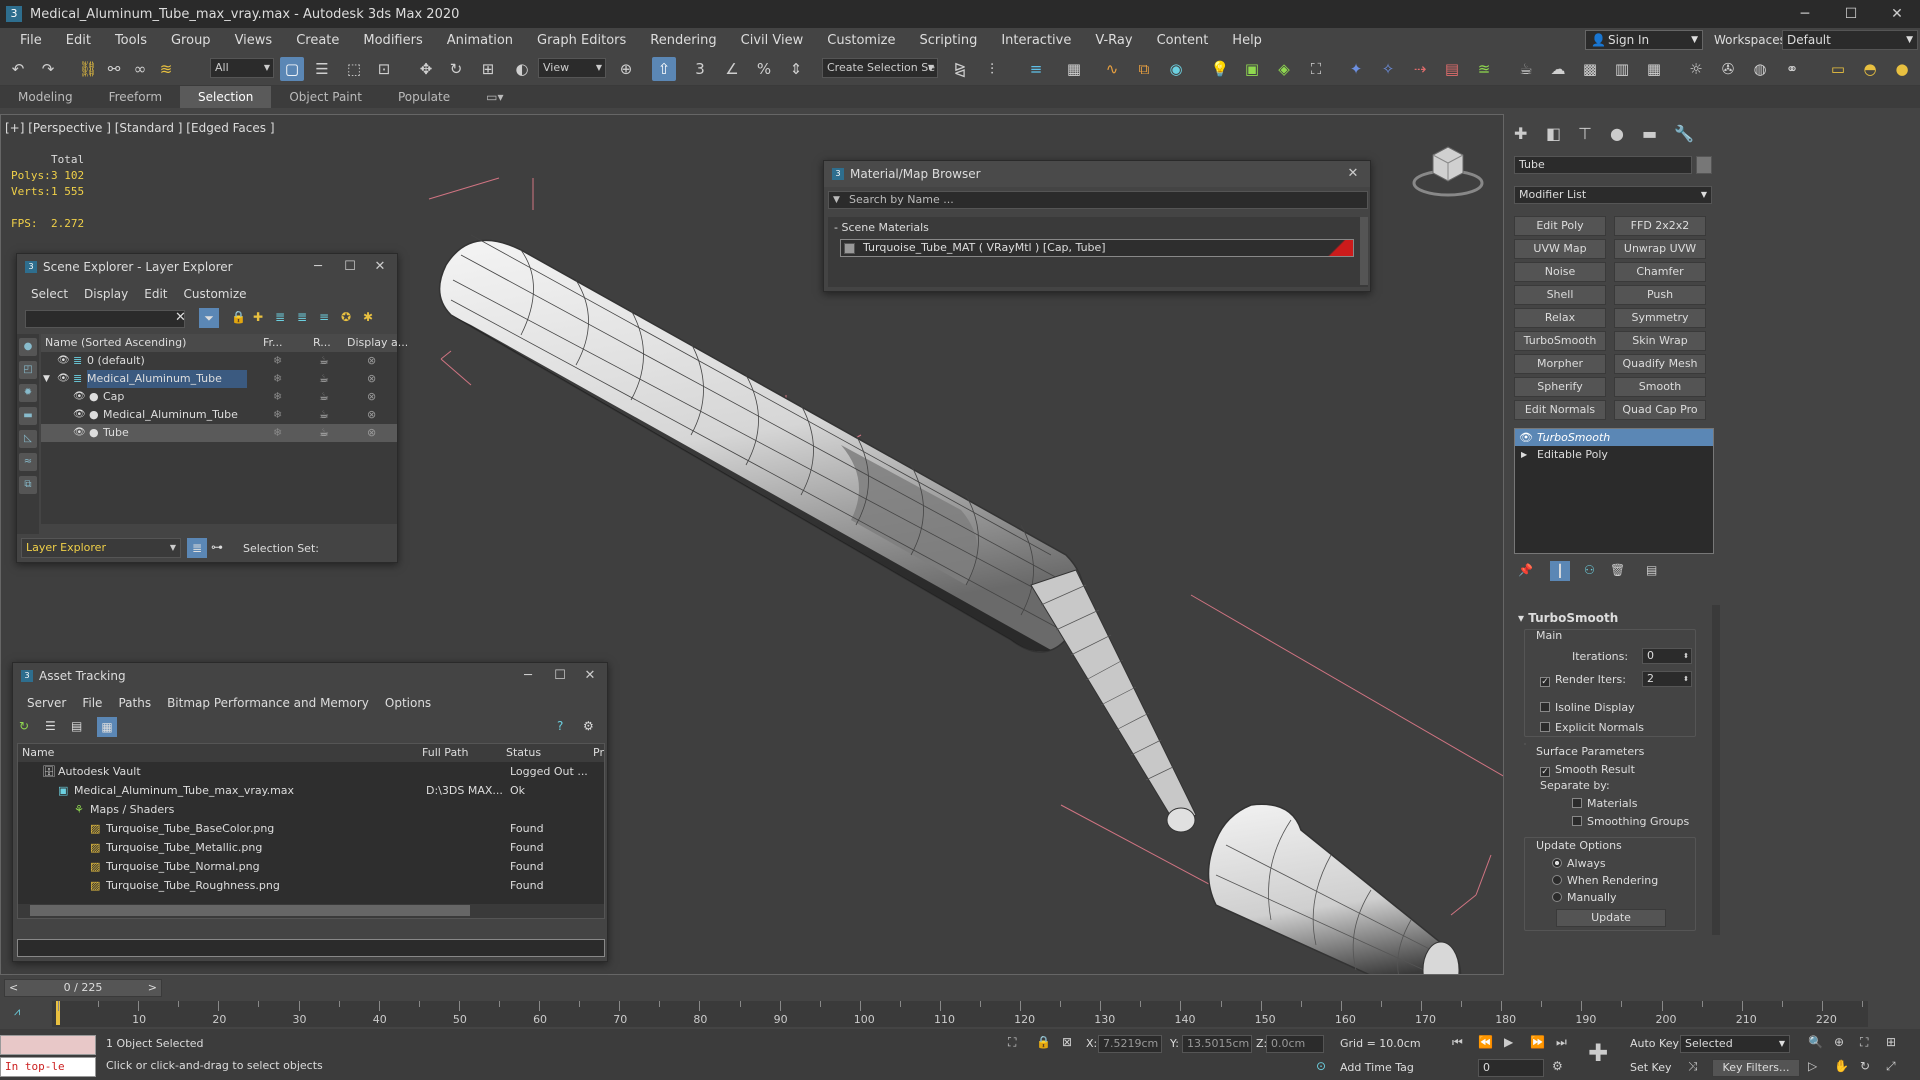 The image size is (1920, 1080). I want to click on tab-selection: Selection, so click(226, 97).